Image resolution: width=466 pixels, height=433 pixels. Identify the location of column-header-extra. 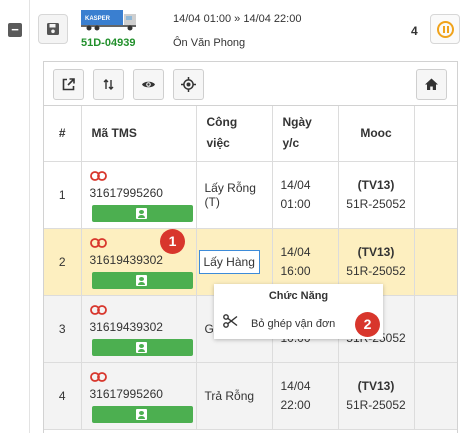
(435, 134).